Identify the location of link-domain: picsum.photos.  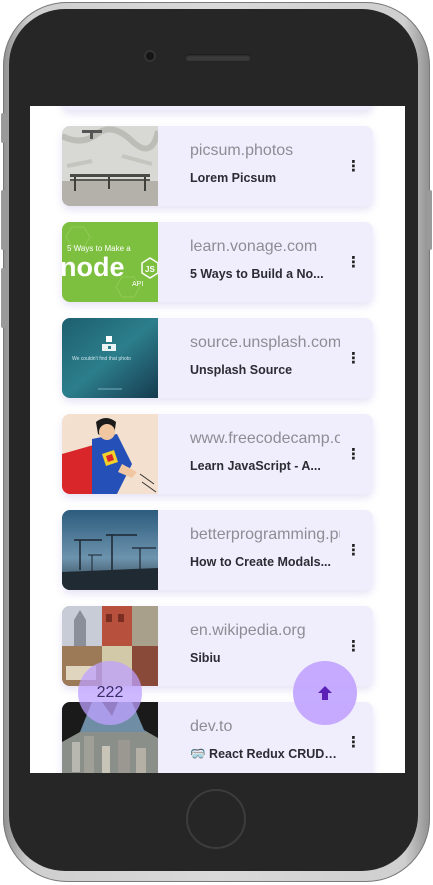
(242, 150).